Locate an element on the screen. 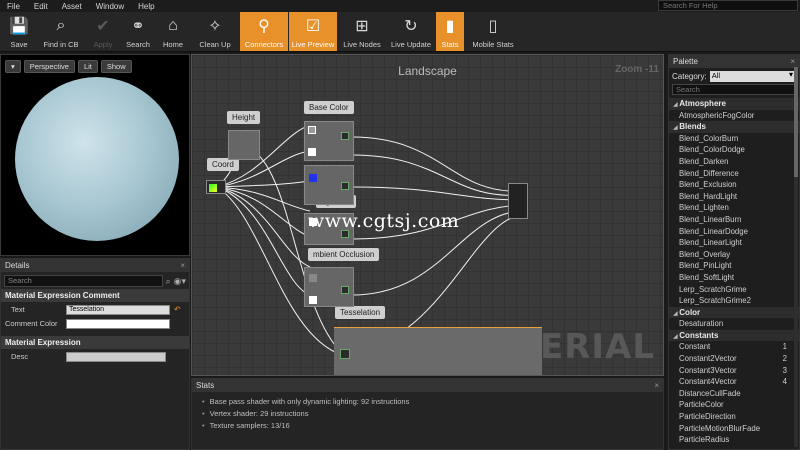 The width and height of the screenshot is (800, 450). live-update-label: Live Update is located at coordinates (411, 44).